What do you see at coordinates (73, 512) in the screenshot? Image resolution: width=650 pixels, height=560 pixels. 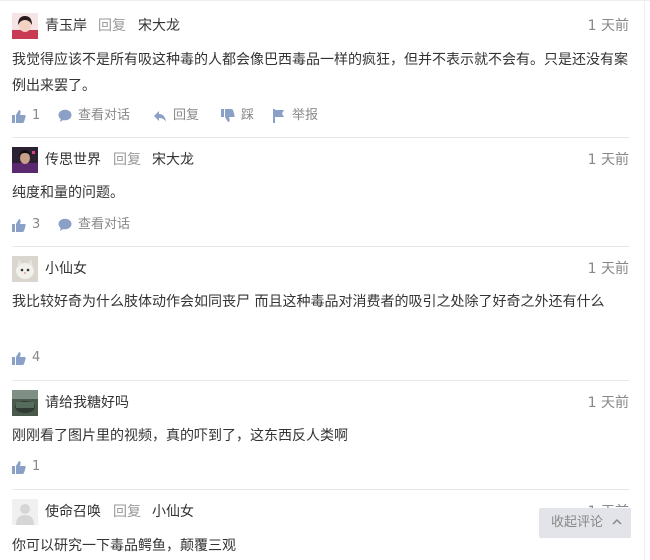 I see `comment-username: 使命召唤` at bounding box center [73, 512].